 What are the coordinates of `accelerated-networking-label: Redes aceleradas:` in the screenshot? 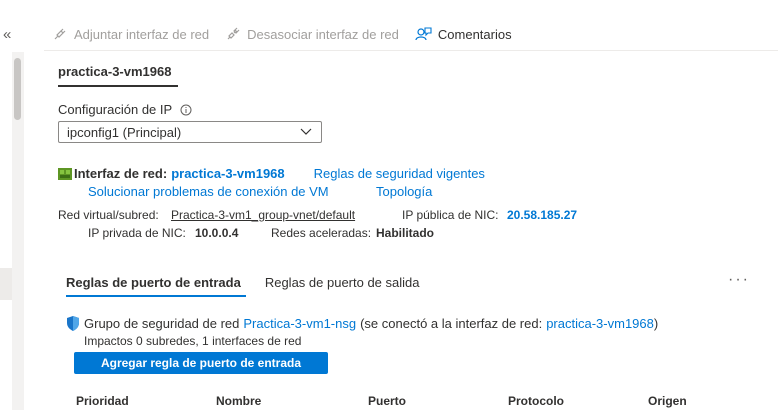 It's located at (321, 233).